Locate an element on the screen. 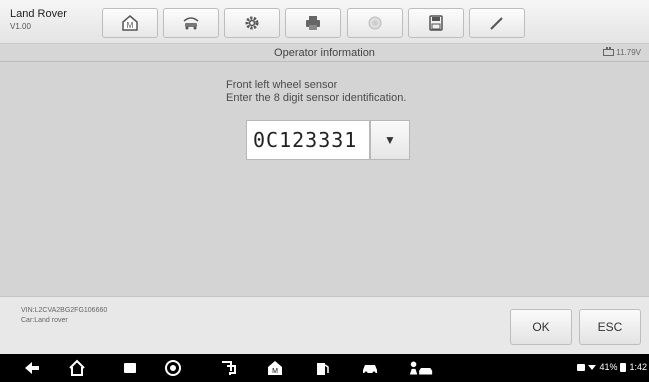 The image size is (649, 382). fuel-icon is located at coordinates (323, 369).